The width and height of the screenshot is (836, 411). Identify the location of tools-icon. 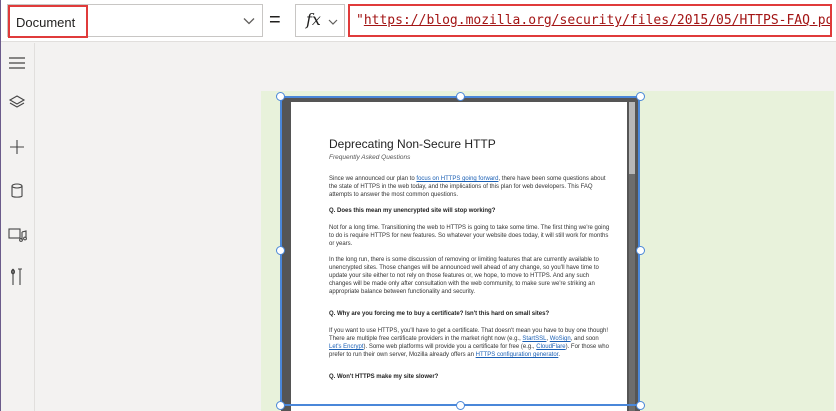
(17, 277).